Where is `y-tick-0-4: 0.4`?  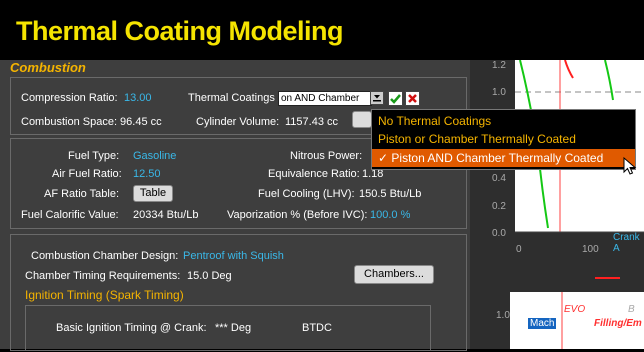 y-tick-0-4: 0.4 is located at coordinates (499, 178).